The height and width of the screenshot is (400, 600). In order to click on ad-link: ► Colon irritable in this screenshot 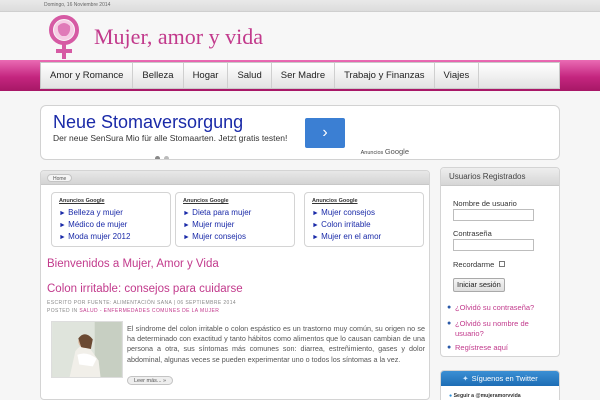, I will do `click(364, 225)`.